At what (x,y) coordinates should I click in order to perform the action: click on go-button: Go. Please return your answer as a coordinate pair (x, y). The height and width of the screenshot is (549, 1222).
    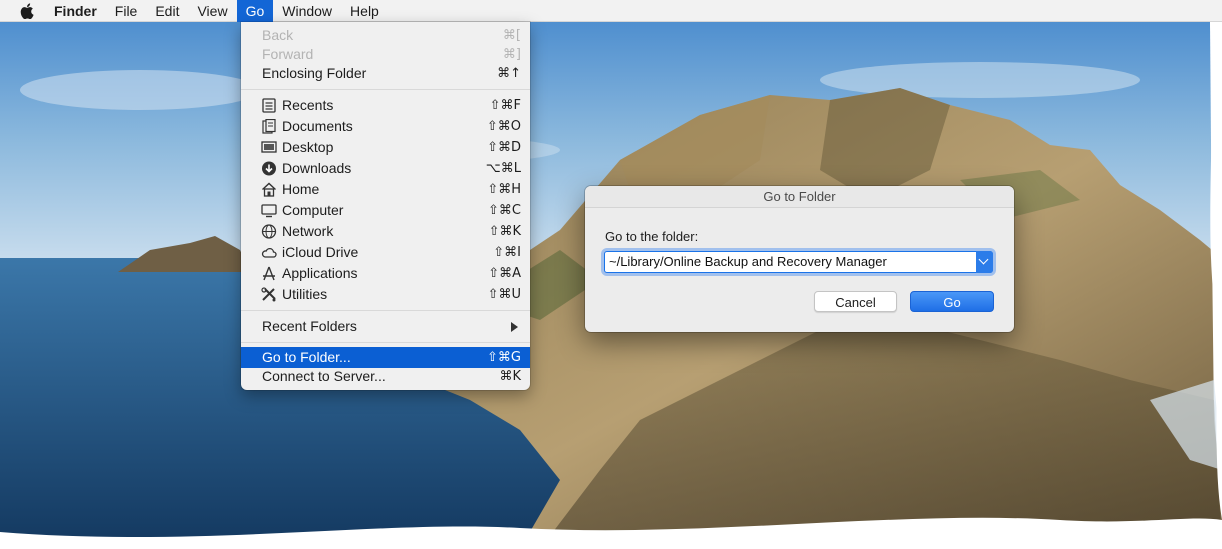
    Looking at the image, I should click on (952, 301).